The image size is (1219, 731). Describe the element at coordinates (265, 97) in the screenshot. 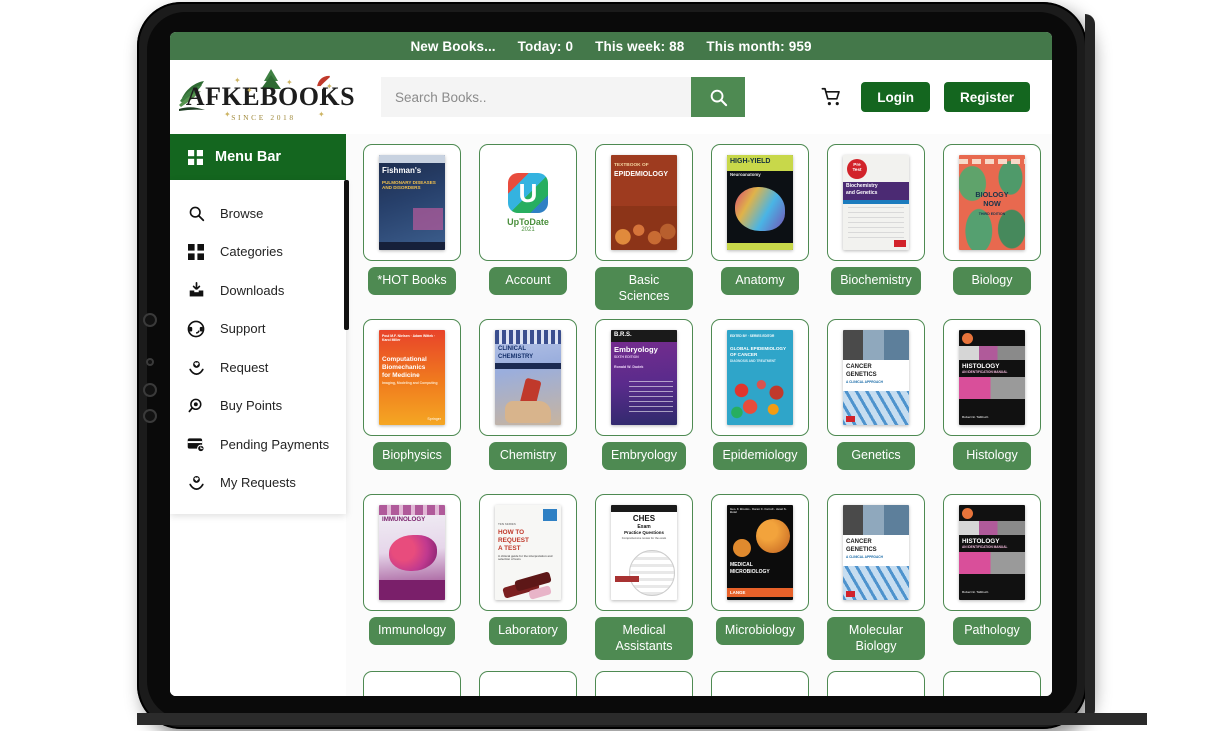

I see `site-logo: ✦ ✦ ✦ ✦ ✦ ✦ AFKEBOOKS SINCE 2018` at that location.